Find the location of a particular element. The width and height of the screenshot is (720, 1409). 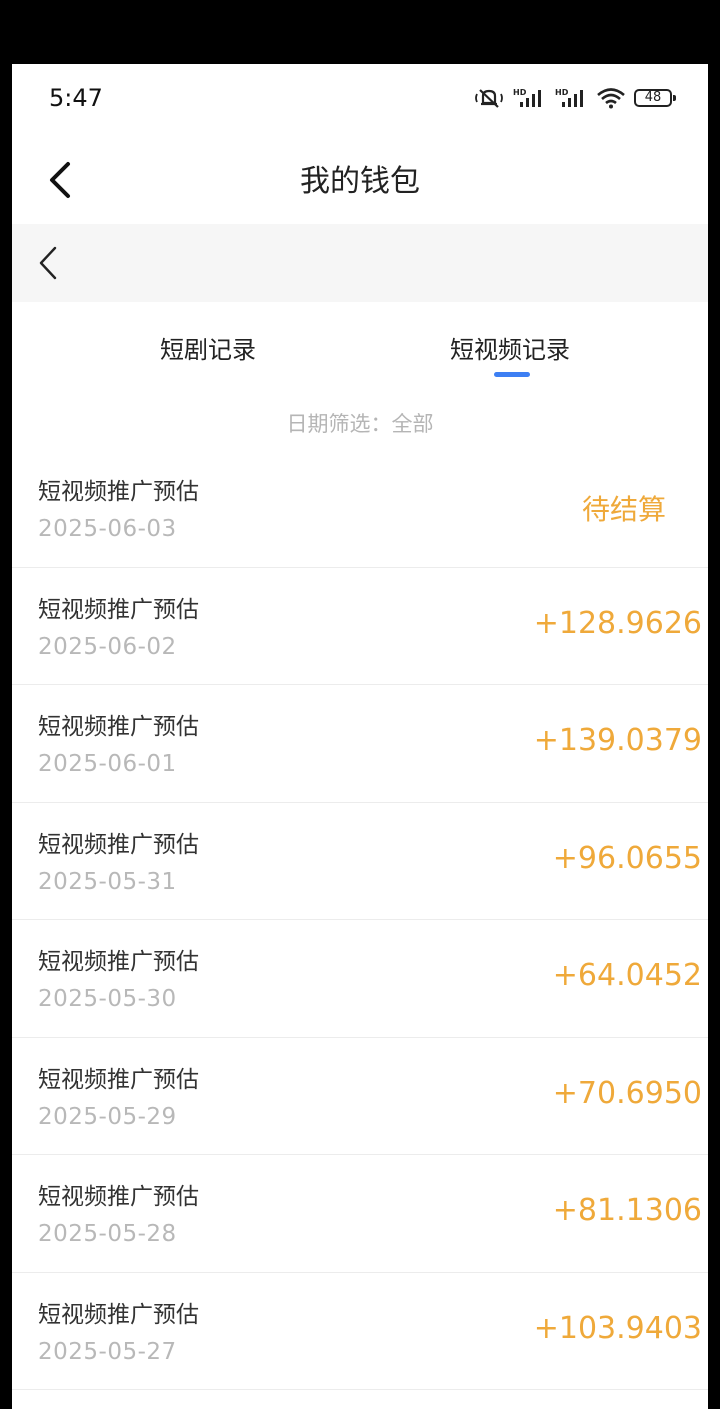

status-icons: HD HD 48 is located at coordinates (575, 98).